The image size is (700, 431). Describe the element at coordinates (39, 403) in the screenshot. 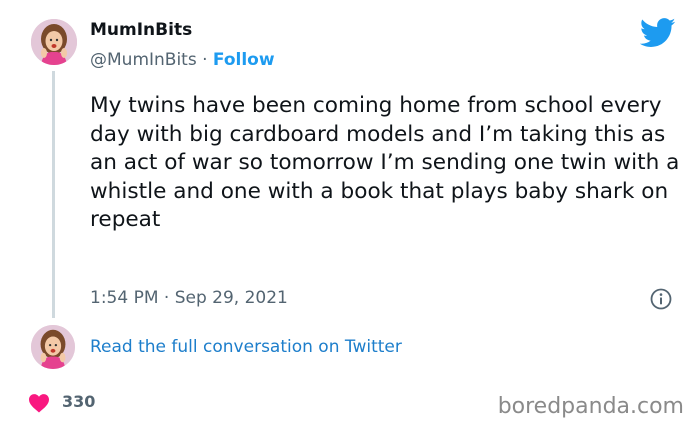

I see `heart-icon` at that location.